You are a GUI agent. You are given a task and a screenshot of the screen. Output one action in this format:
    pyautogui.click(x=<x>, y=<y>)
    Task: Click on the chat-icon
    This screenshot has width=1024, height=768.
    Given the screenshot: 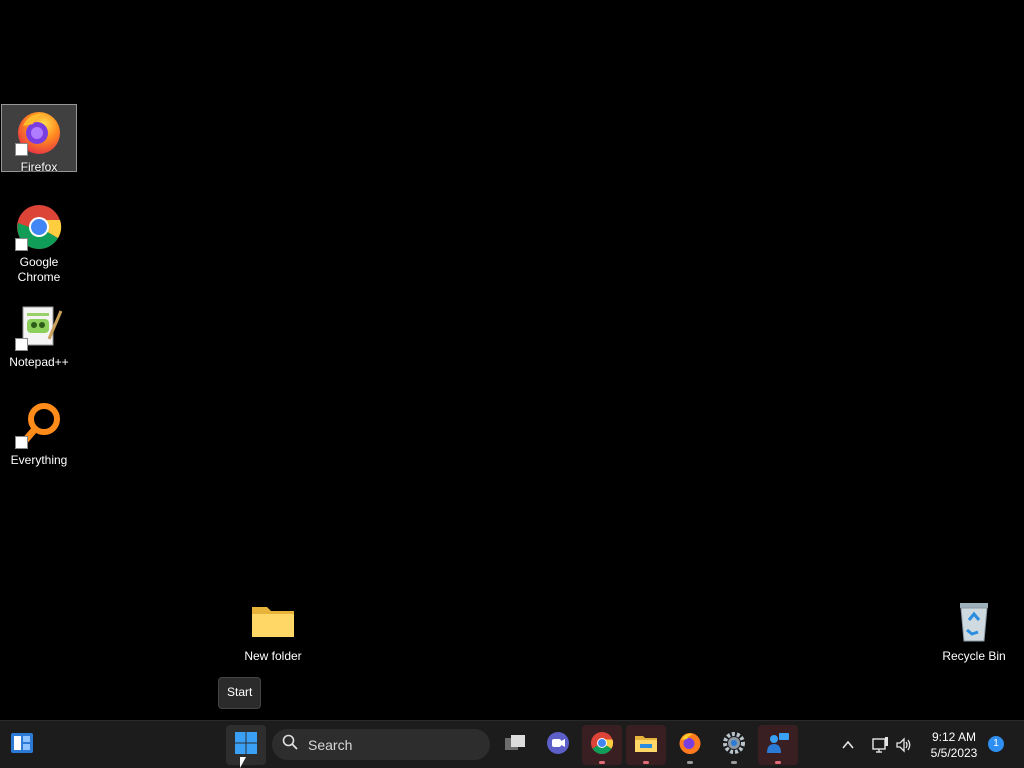 What is the action you would take?
    pyautogui.click(x=558, y=745)
    